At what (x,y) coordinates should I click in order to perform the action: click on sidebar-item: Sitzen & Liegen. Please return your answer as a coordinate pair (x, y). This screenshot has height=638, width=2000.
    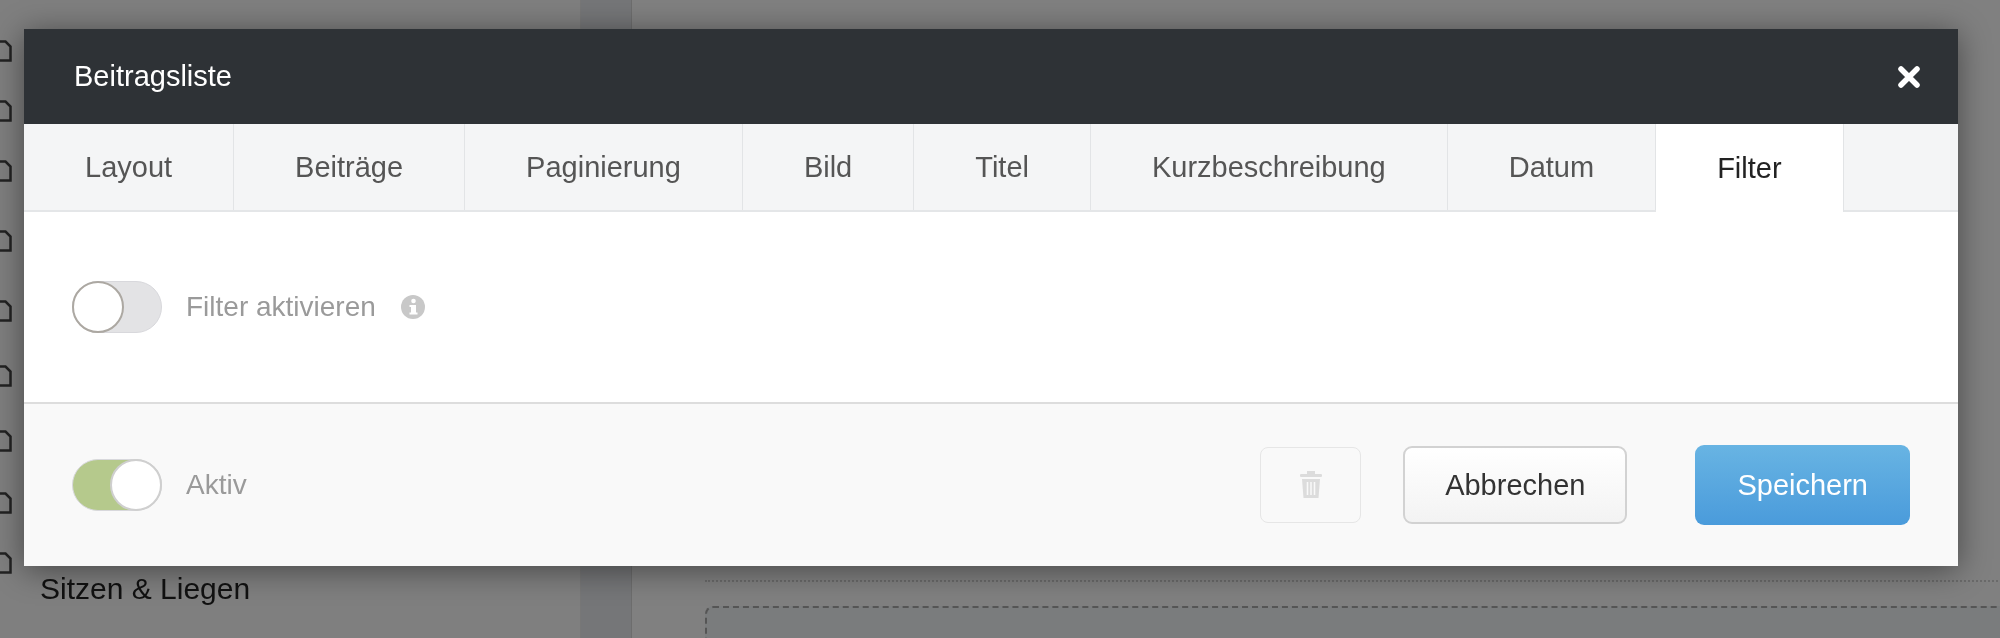
    Looking at the image, I should click on (145, 589).